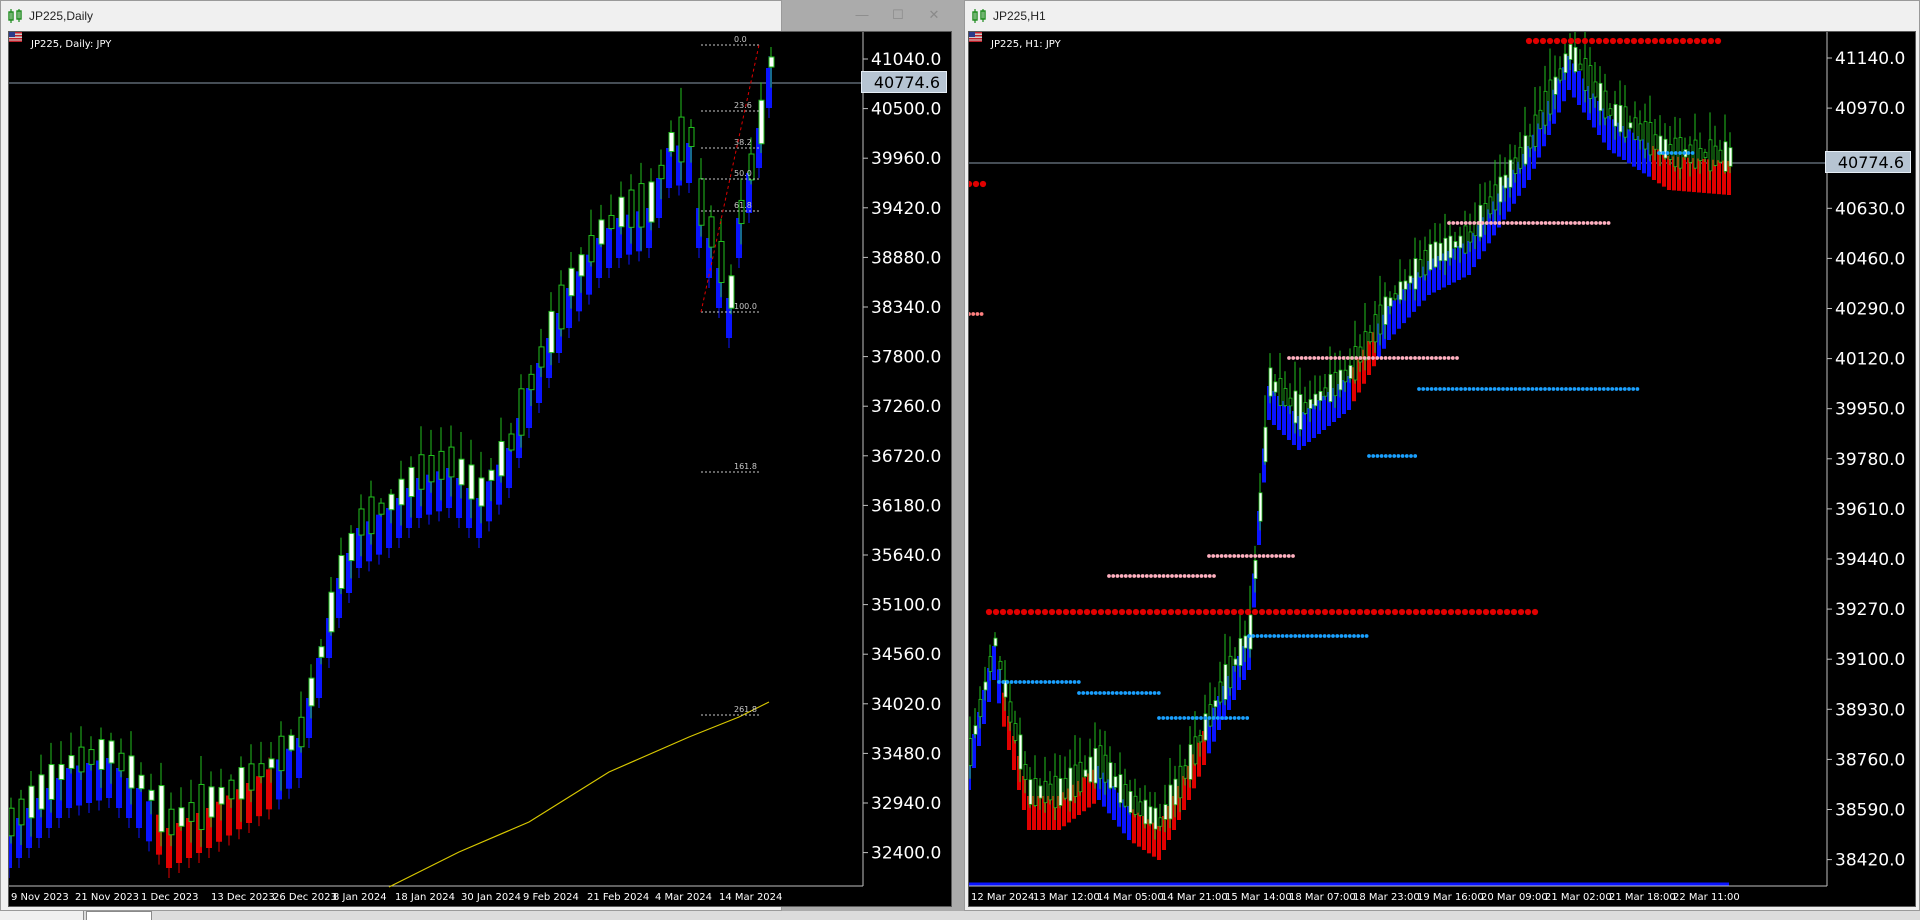 The height and width of the screenshot is (920, 1920). What do you see at coordinates (683, 897) in the screenshot?
I see `date-tick-label: 4 Mar 2024` at bounding box center [683, 897].